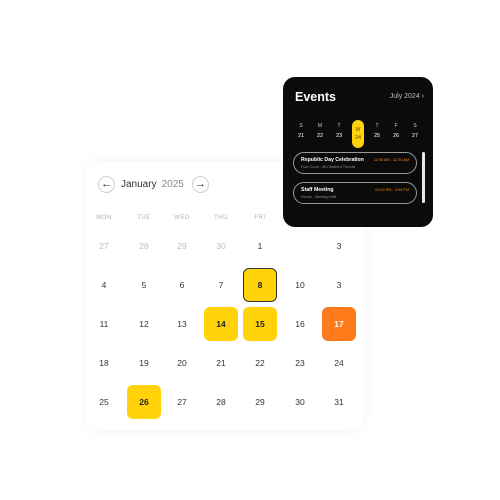 The image size is (500, 500). Describe the element at coordinates (319, 197) in the screenshot. I see `event-location: Venue - Meeting Hall` at that location.